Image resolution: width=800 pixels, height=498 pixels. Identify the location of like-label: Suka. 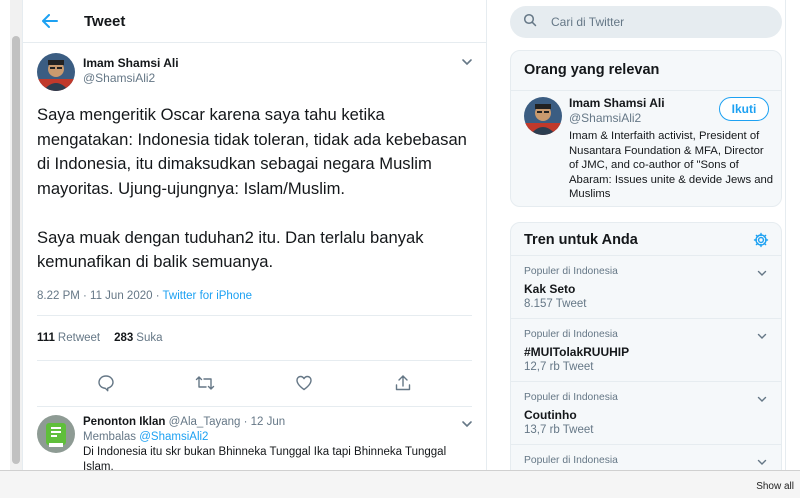
(149, 337).